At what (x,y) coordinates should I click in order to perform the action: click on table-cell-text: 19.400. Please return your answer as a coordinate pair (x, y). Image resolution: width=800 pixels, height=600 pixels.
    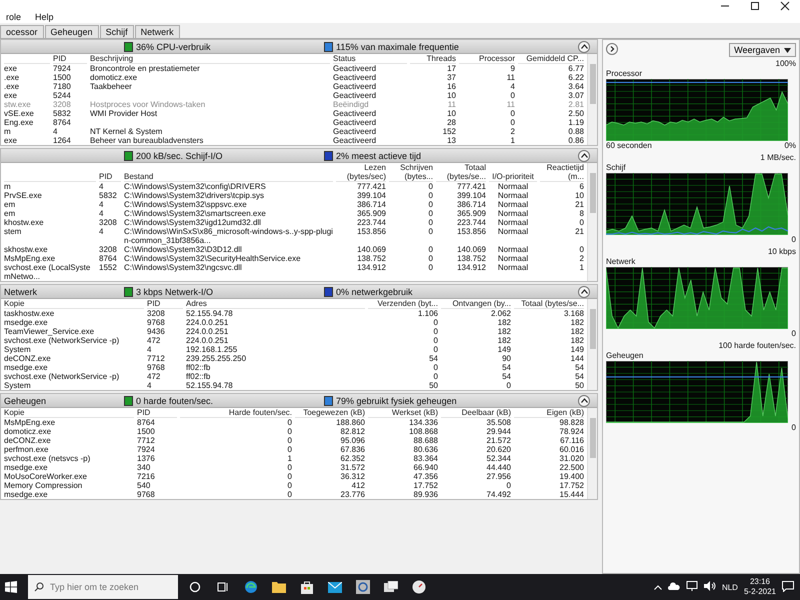
    Looking at the image, I should click on (571, 476).